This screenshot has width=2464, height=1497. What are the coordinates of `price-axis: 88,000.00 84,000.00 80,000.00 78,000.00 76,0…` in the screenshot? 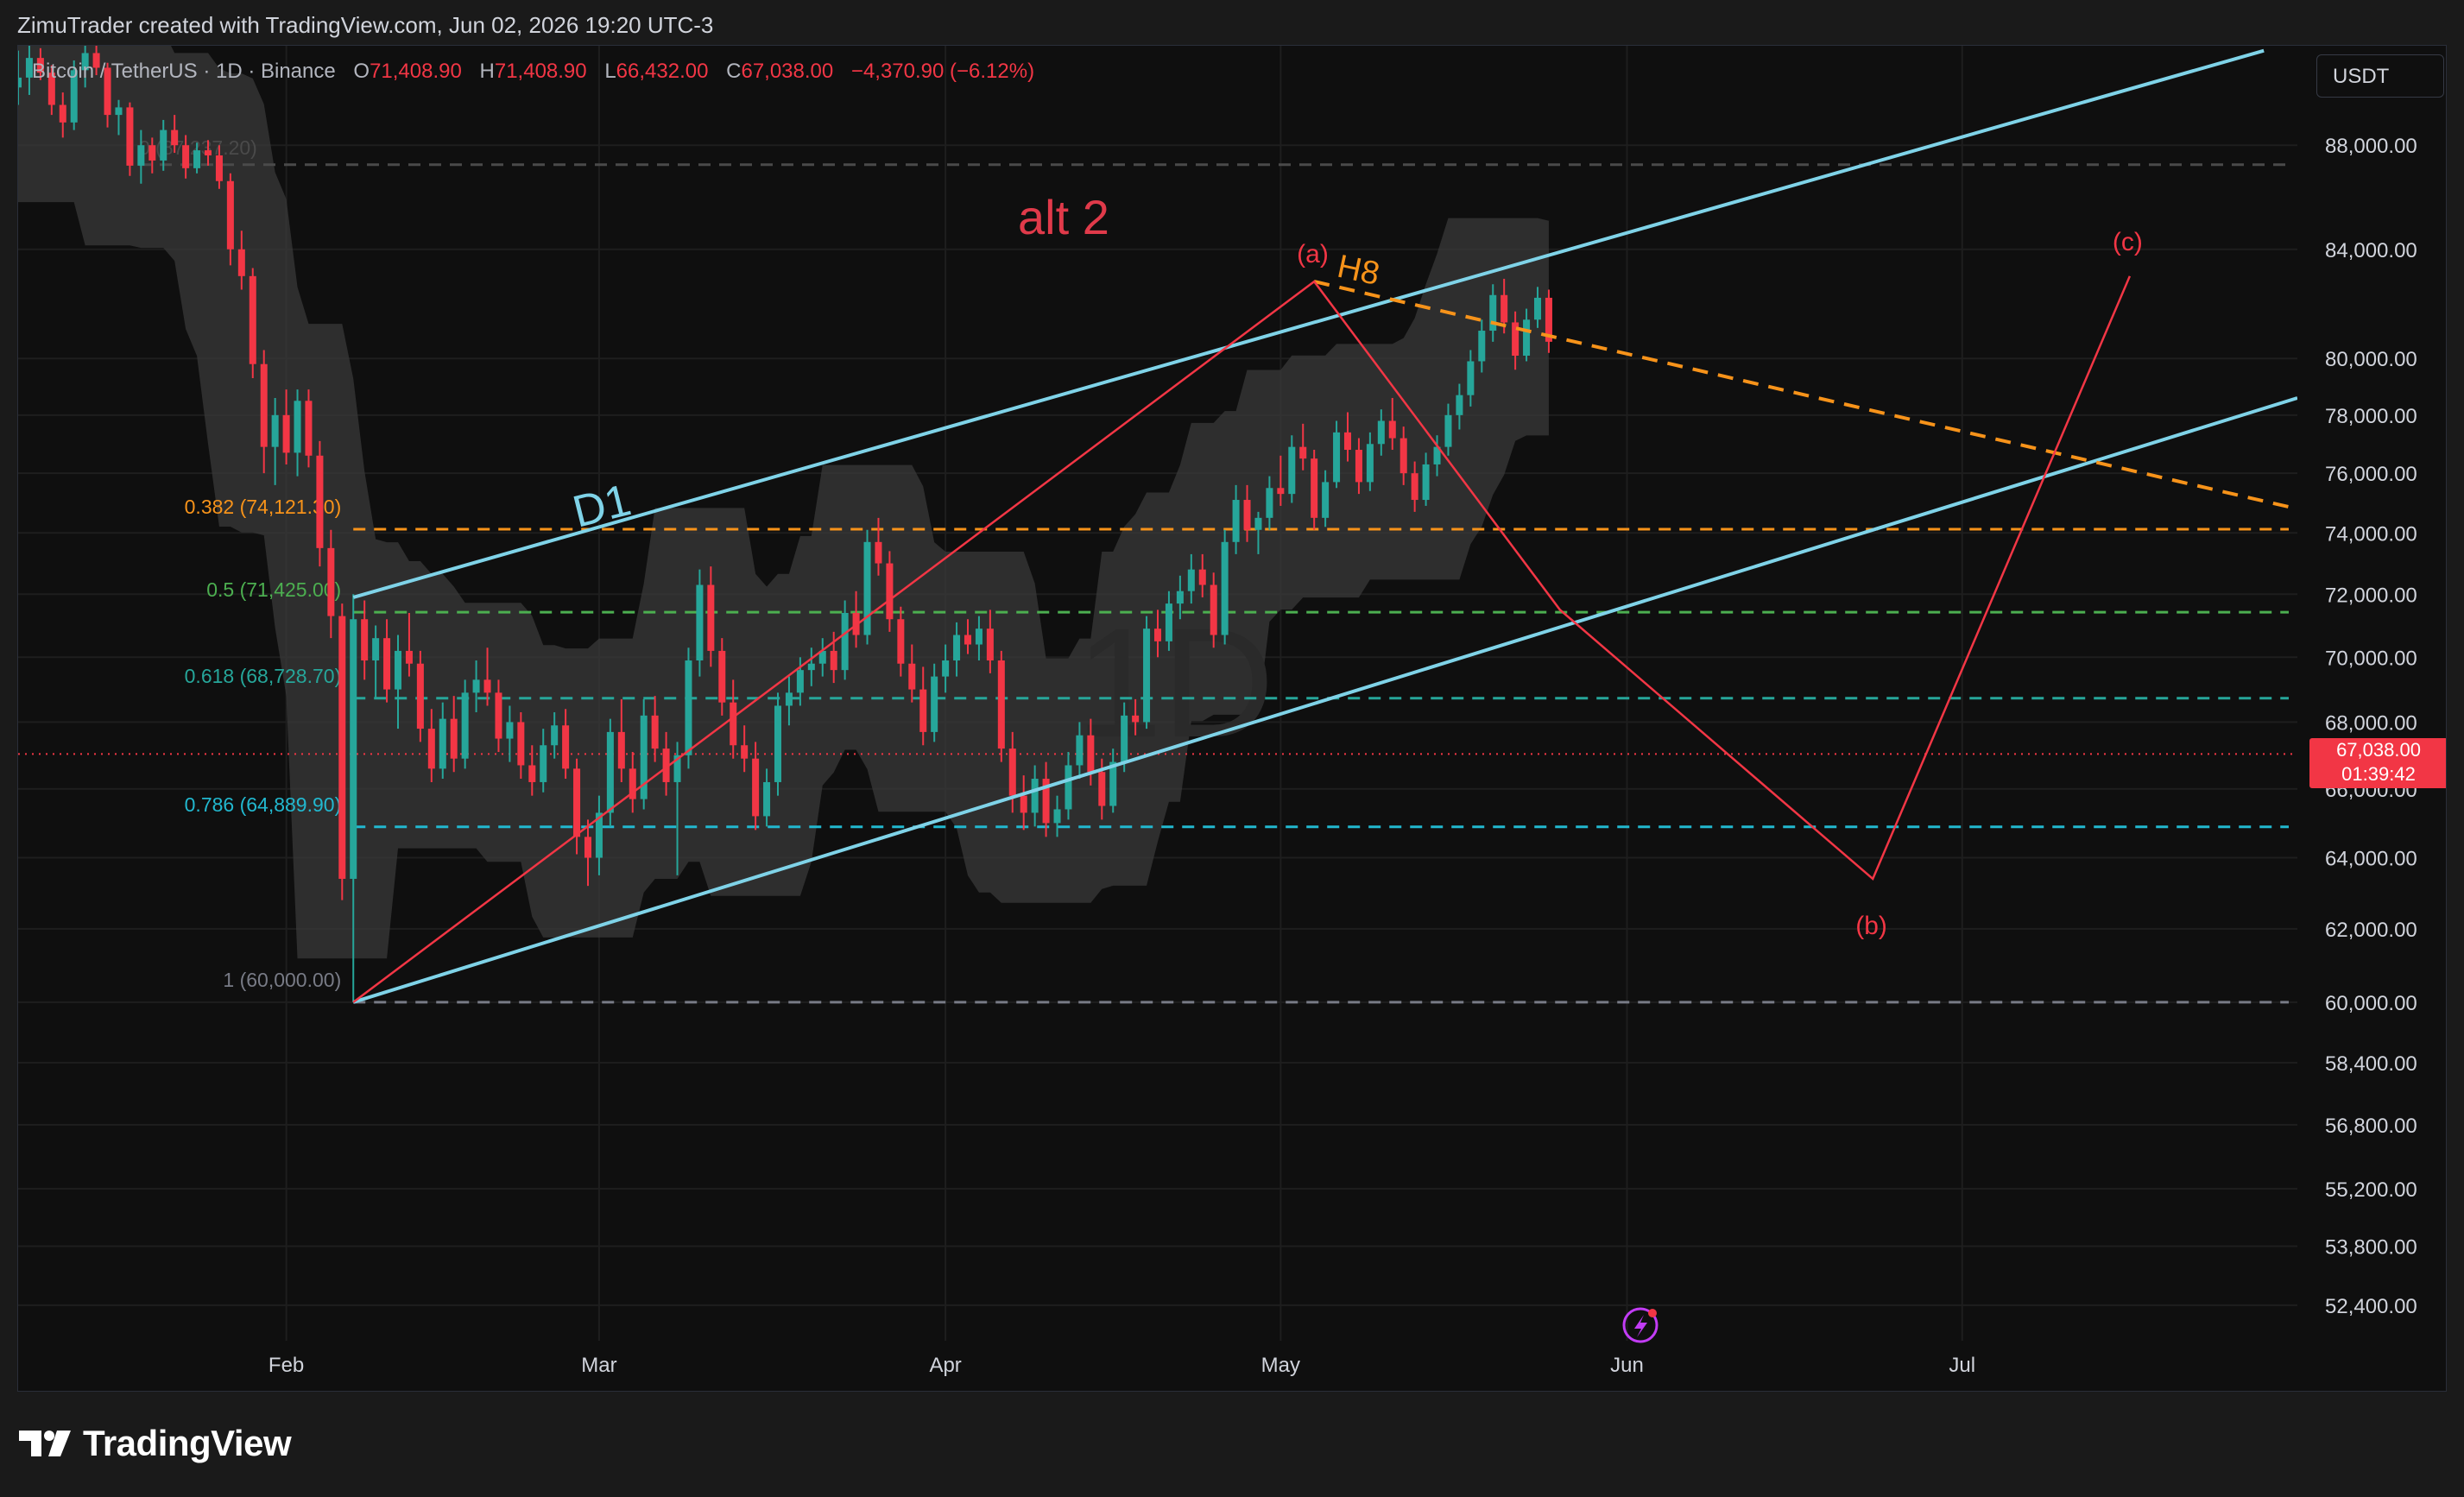 It's located at (2372, 719).